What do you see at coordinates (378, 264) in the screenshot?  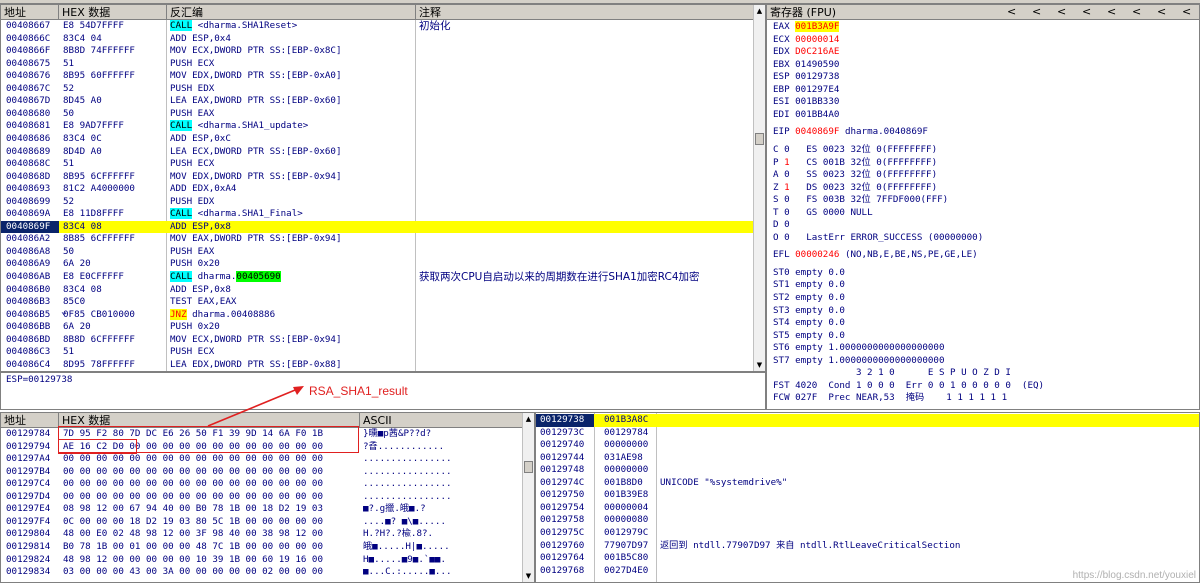 I see `disasm-row: 004086A9 6A 20 PUSH 0x20` at bounding box center [378, 264].